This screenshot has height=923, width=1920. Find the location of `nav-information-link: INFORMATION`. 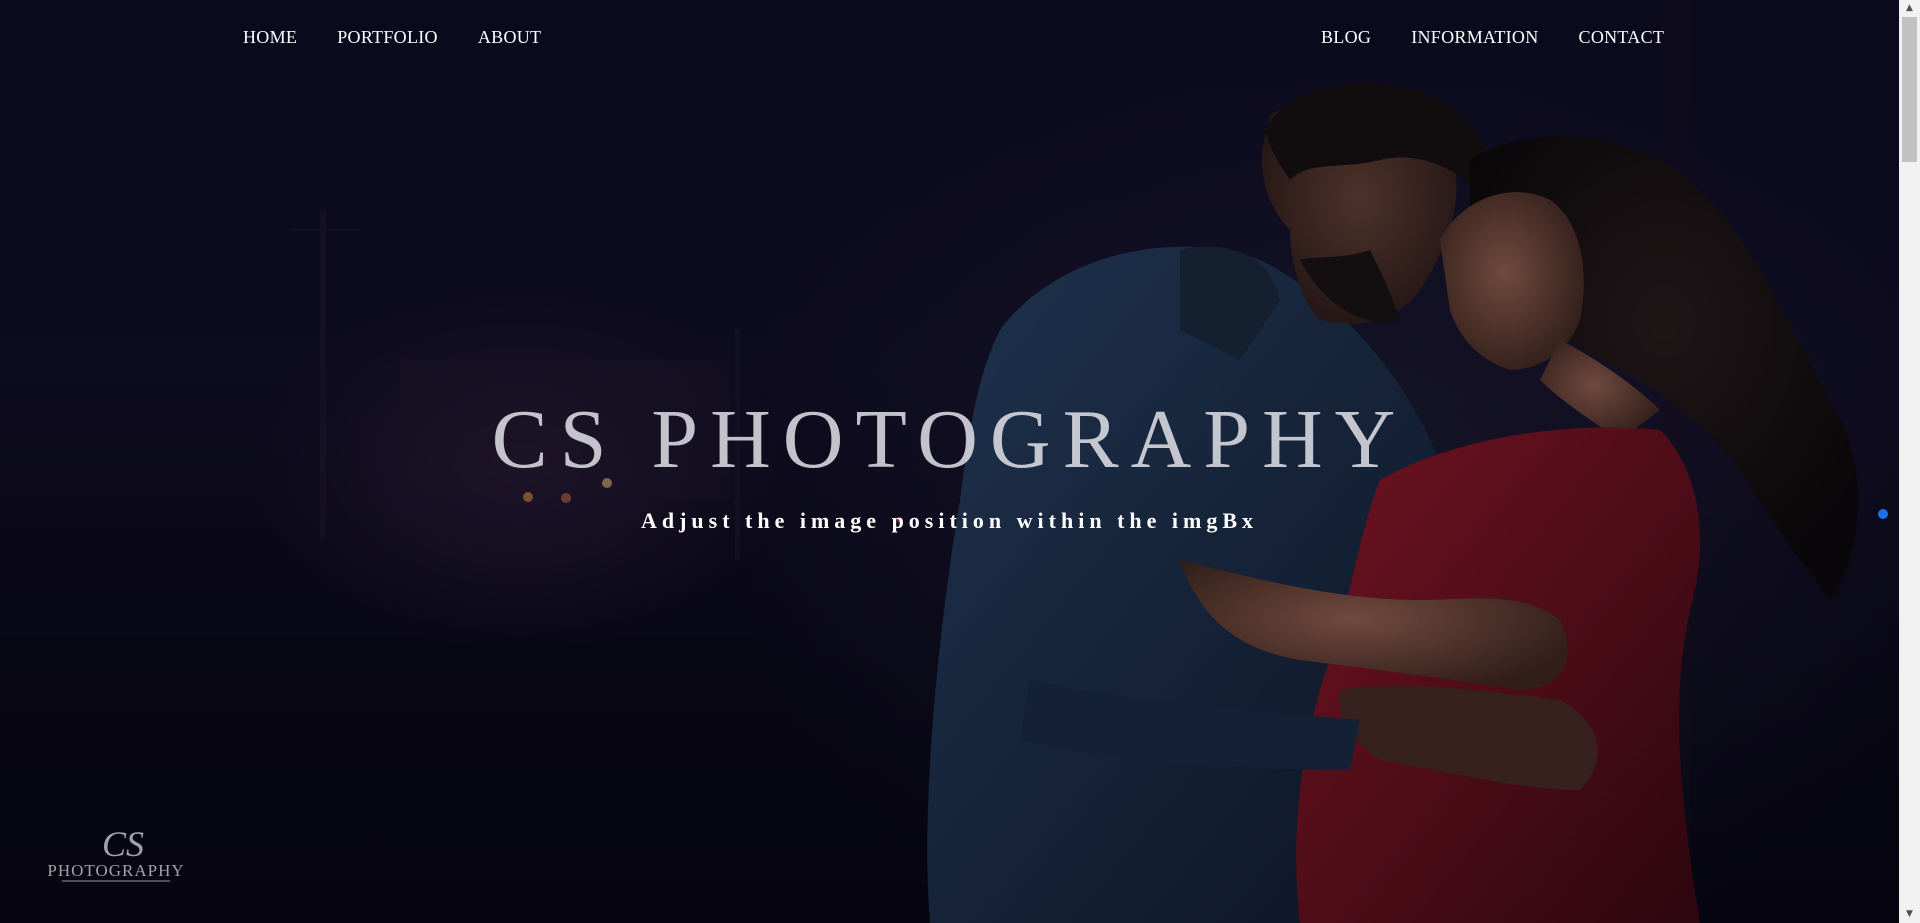

nav-information-link: INFORMATION is located at coordinates (1474, 37).